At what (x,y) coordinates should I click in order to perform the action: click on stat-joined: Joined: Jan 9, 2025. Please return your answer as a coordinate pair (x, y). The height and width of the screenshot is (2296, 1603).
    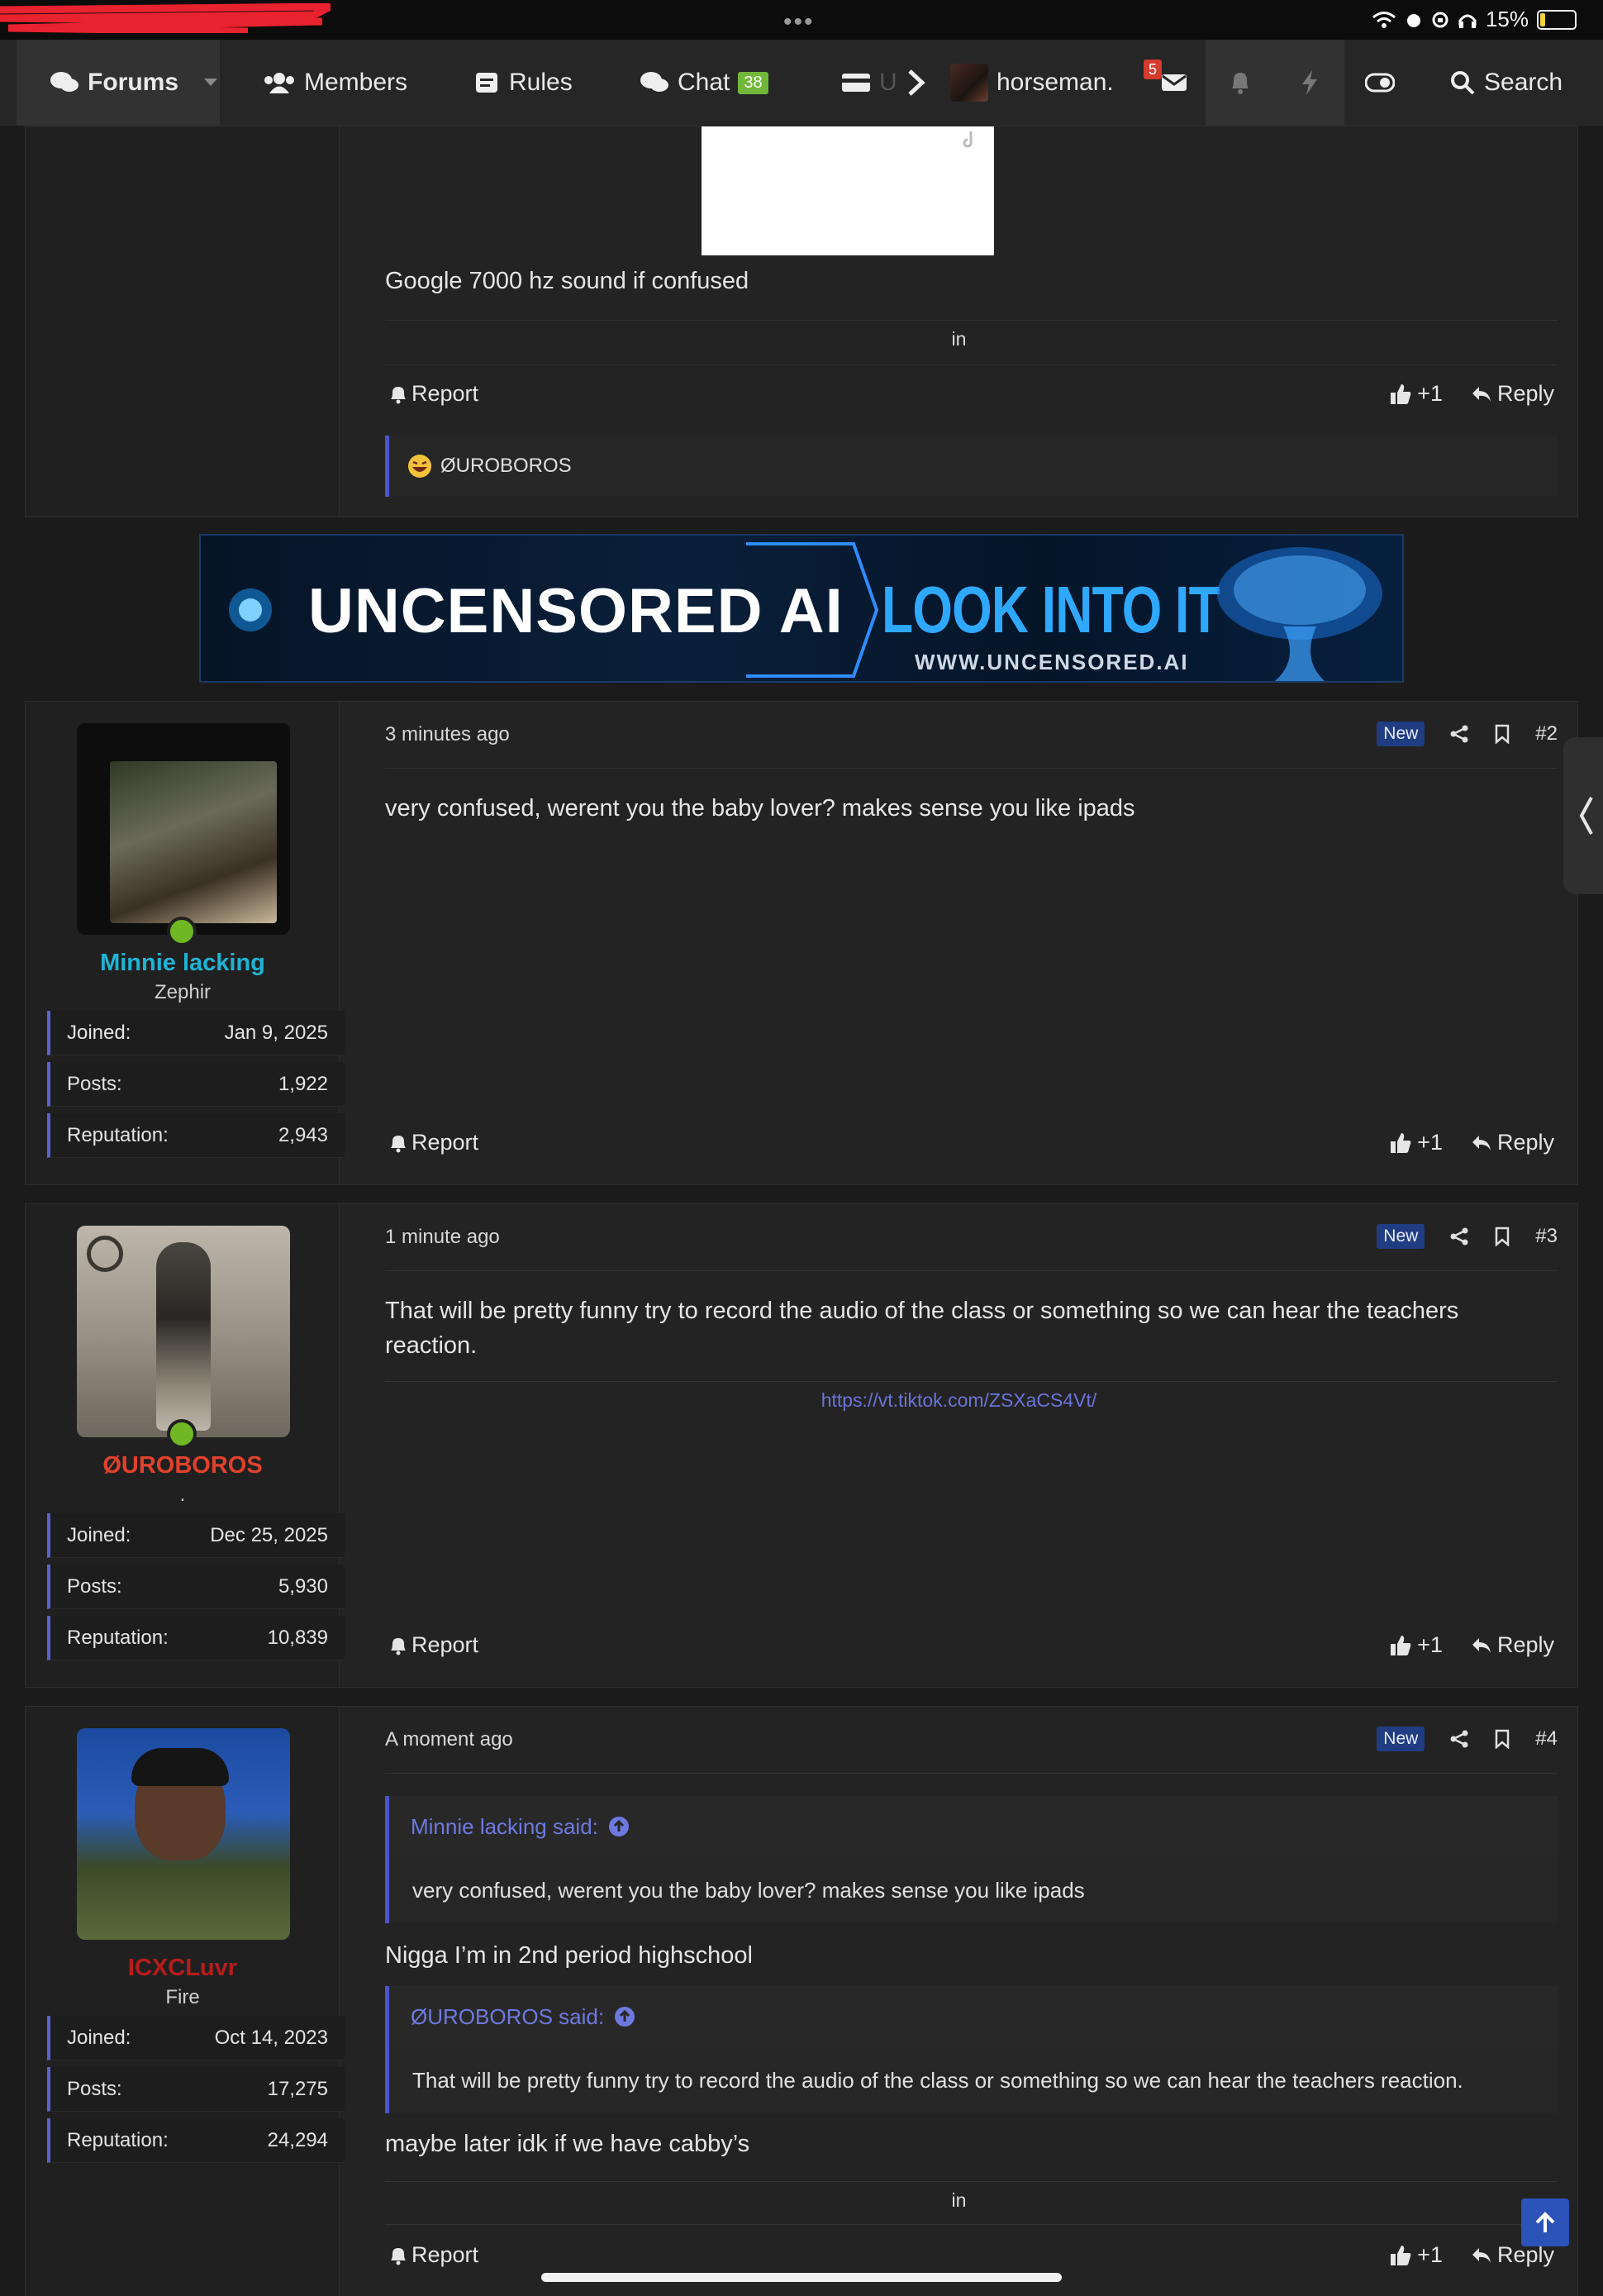
    Looking at the image, I should click on (196, 1033).